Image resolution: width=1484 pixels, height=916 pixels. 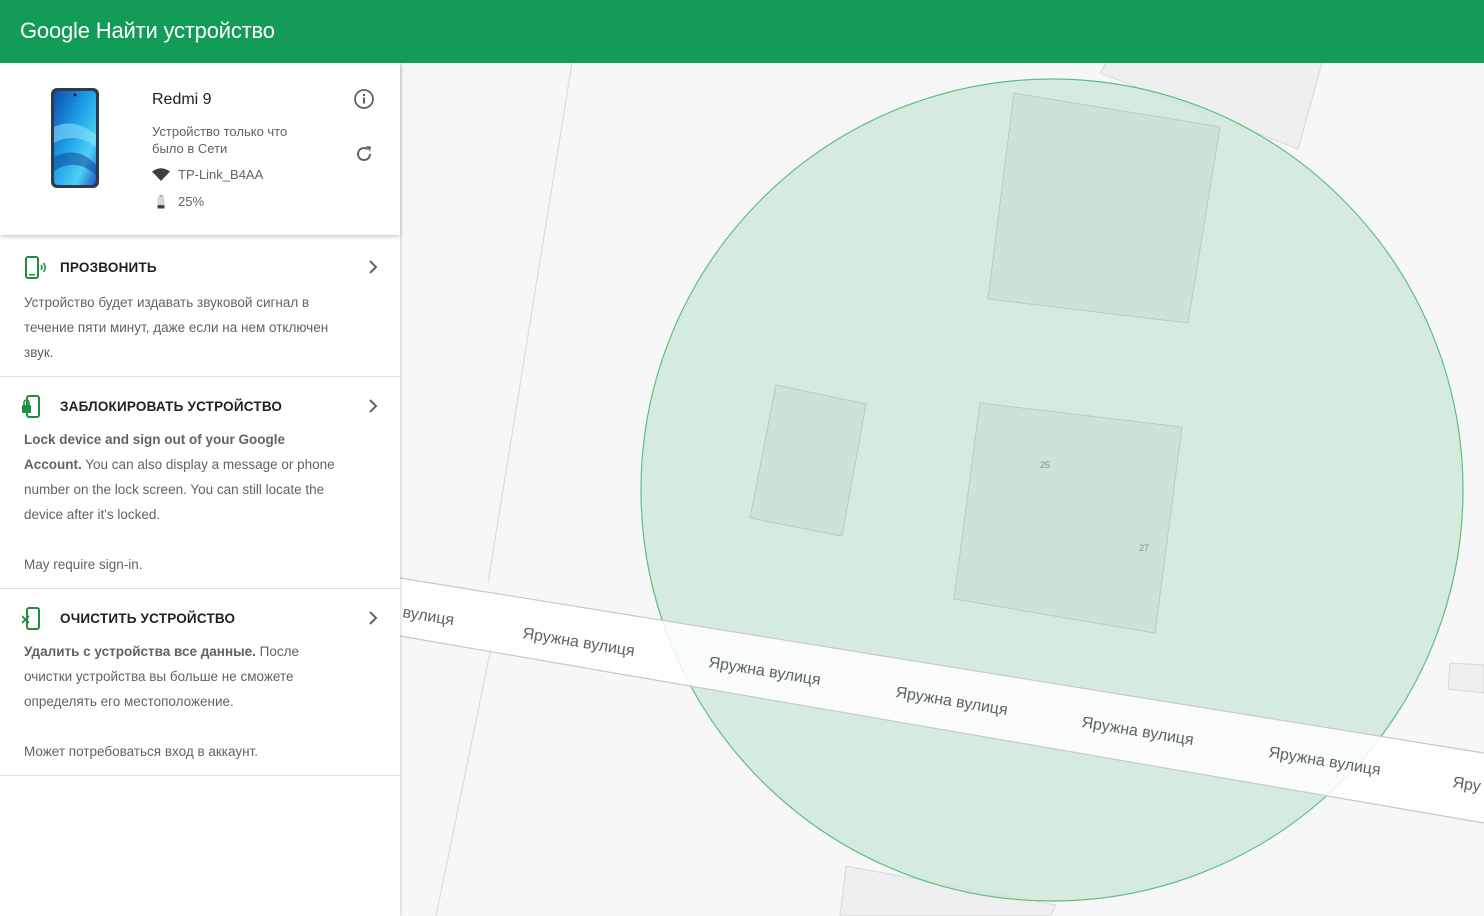 I want to click on refresh-icon, so click(x=364, y=153).